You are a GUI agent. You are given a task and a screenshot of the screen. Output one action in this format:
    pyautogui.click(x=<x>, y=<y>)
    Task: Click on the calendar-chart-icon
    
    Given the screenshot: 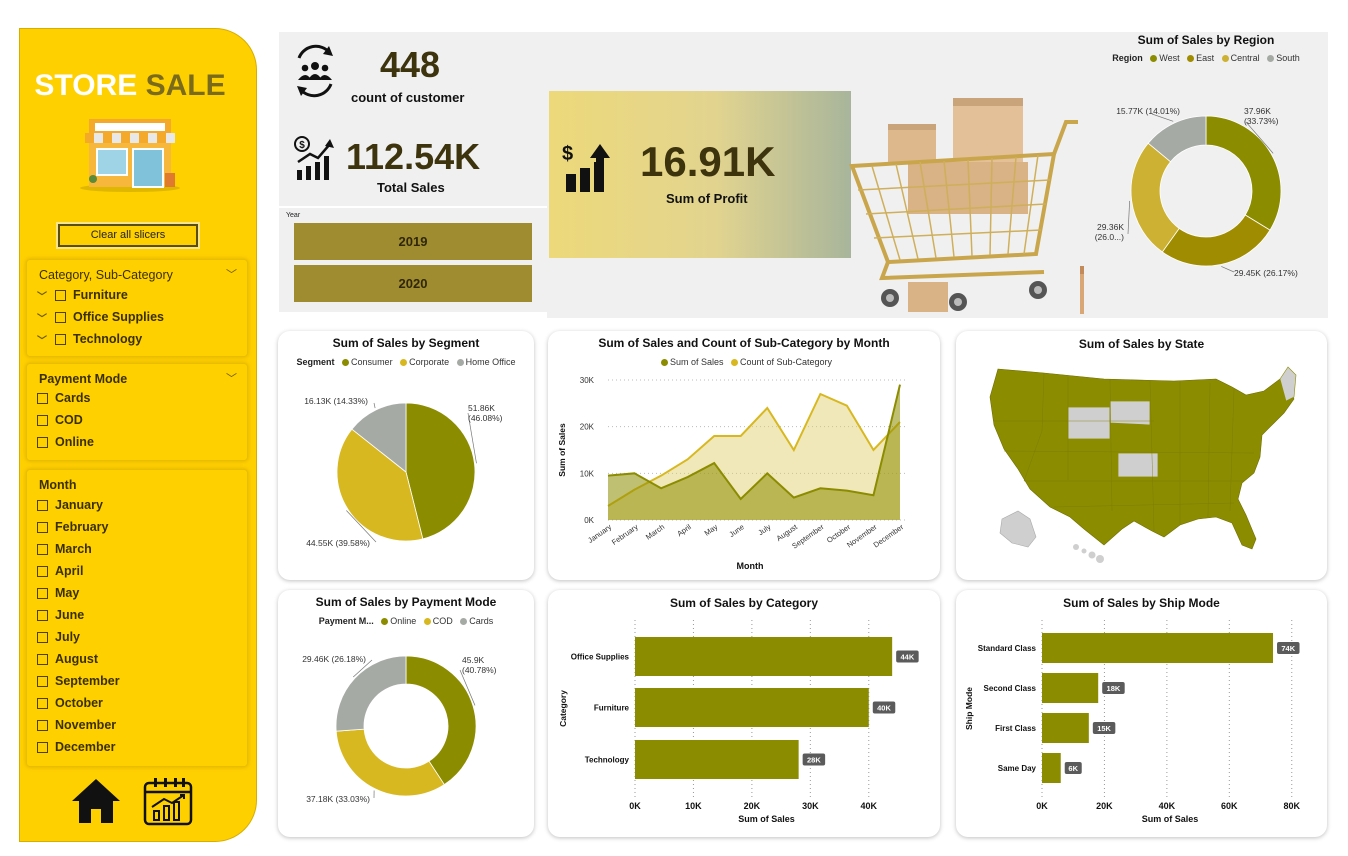 What is the action you would take?
    pyautogui.click(x=168, y=801)
    